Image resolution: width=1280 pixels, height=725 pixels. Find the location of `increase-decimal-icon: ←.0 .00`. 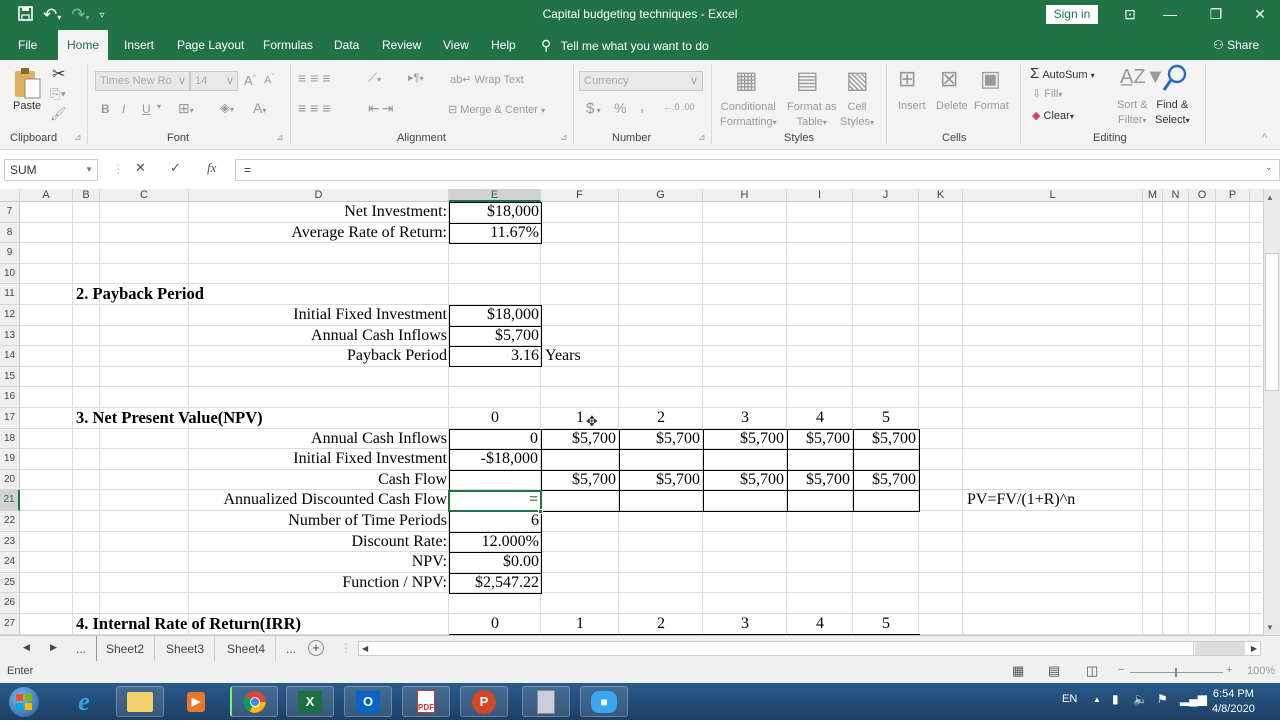

increase-decimal-icon: ←.0 .00 is located at coordinates (679, 107).